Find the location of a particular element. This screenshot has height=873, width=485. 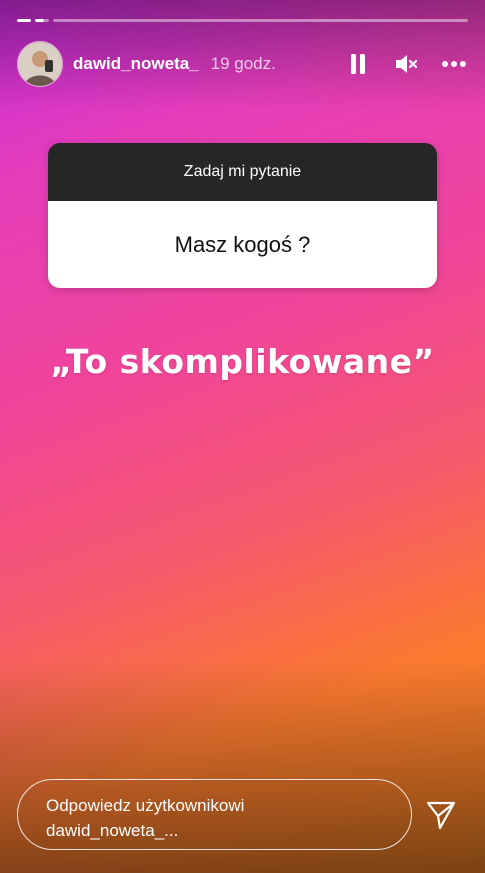

send-icon is located at coordinates (441, 815).